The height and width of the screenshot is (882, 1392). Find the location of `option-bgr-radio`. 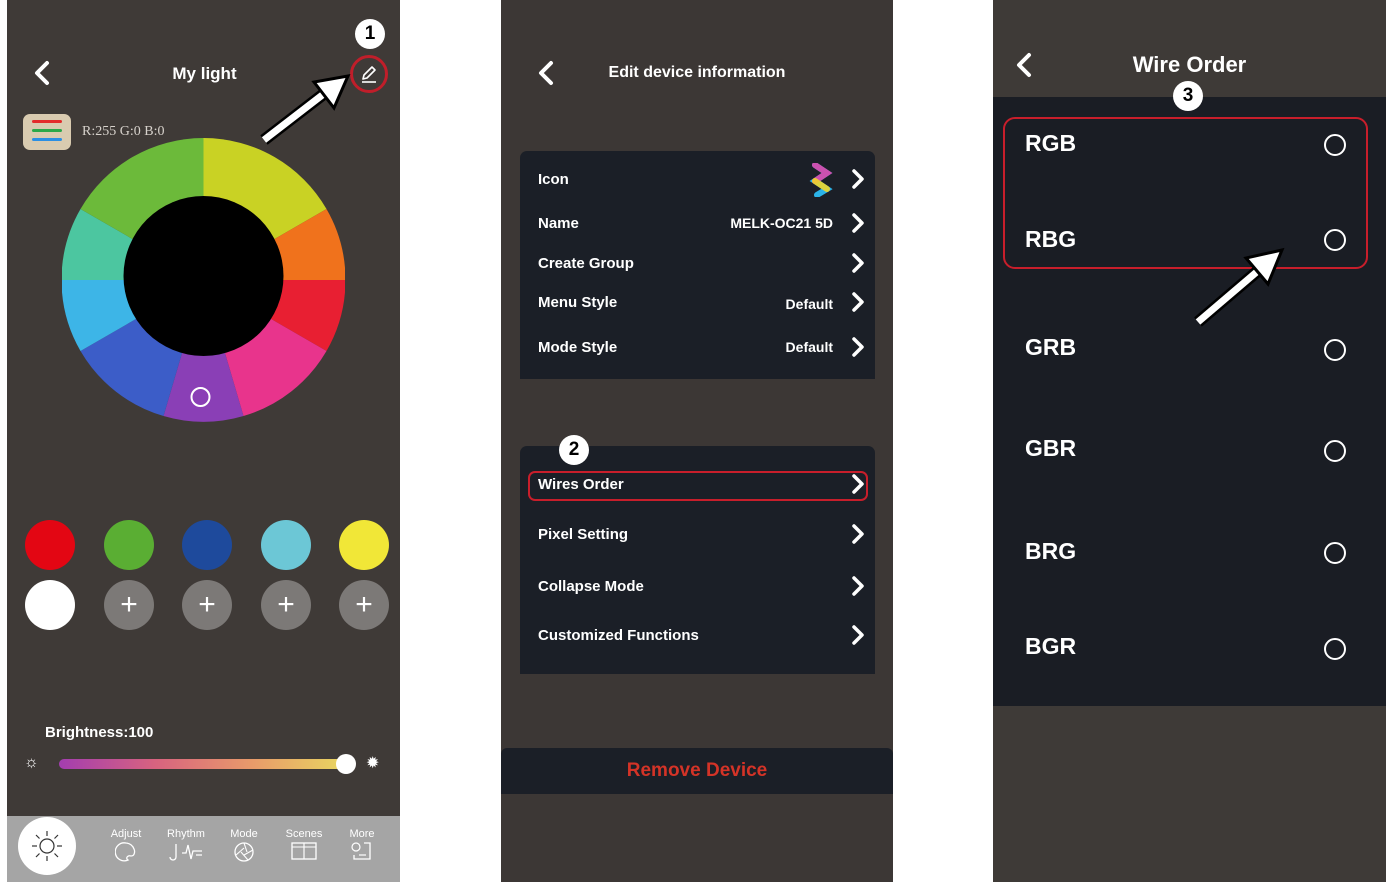

option-bgr-radio is located at coordinates (1335, 649).